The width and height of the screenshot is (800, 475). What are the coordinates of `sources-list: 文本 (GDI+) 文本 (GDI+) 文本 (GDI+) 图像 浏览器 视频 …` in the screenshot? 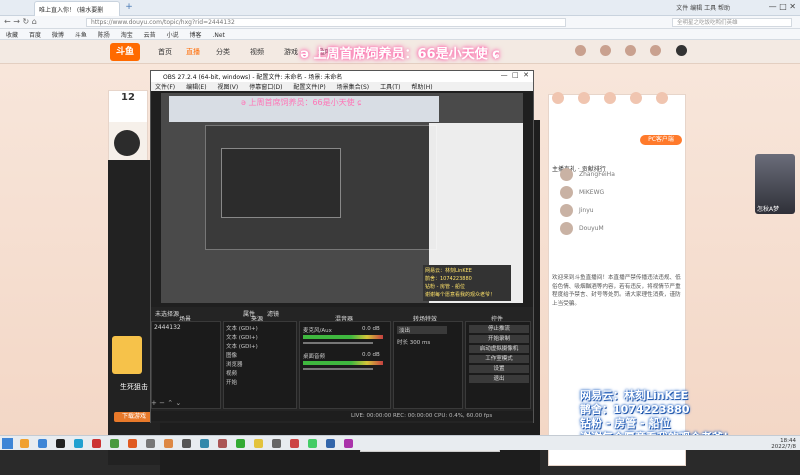 It's located at (260, 365).